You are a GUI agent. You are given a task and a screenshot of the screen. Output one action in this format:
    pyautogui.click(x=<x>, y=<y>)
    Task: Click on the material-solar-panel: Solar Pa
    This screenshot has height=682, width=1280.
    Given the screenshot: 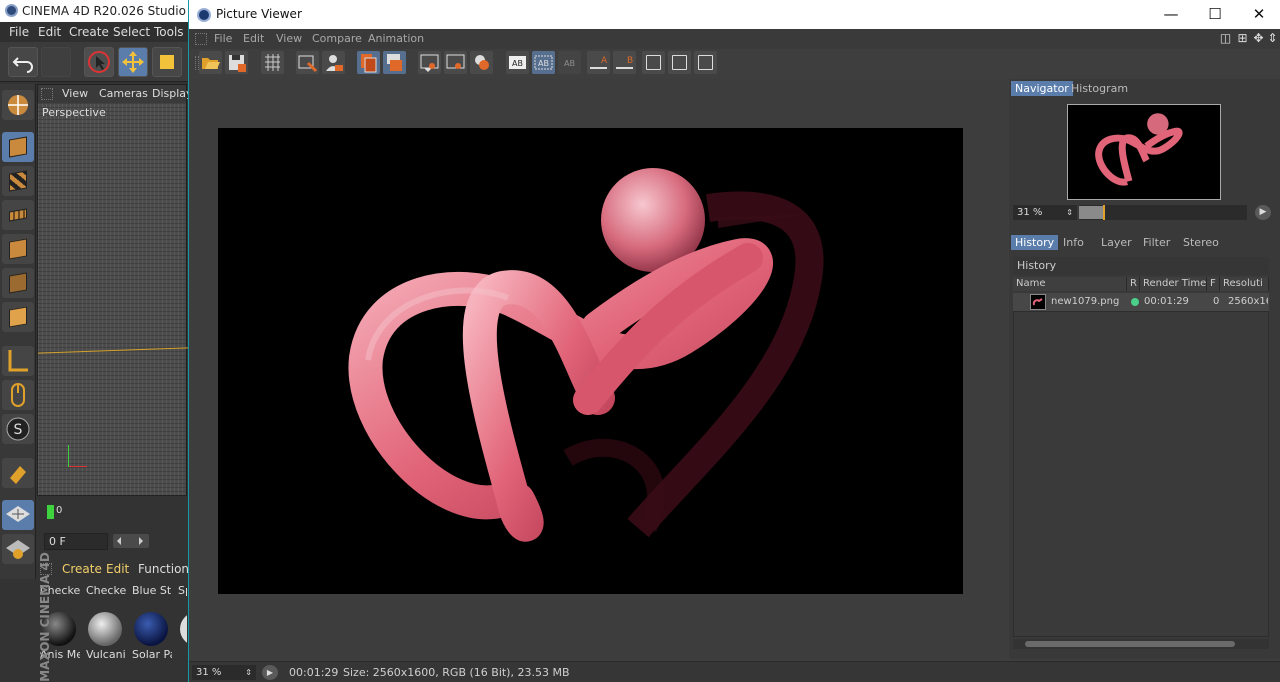 What is the action you would take?
    pyautogui.click(x=151, y=634)
    